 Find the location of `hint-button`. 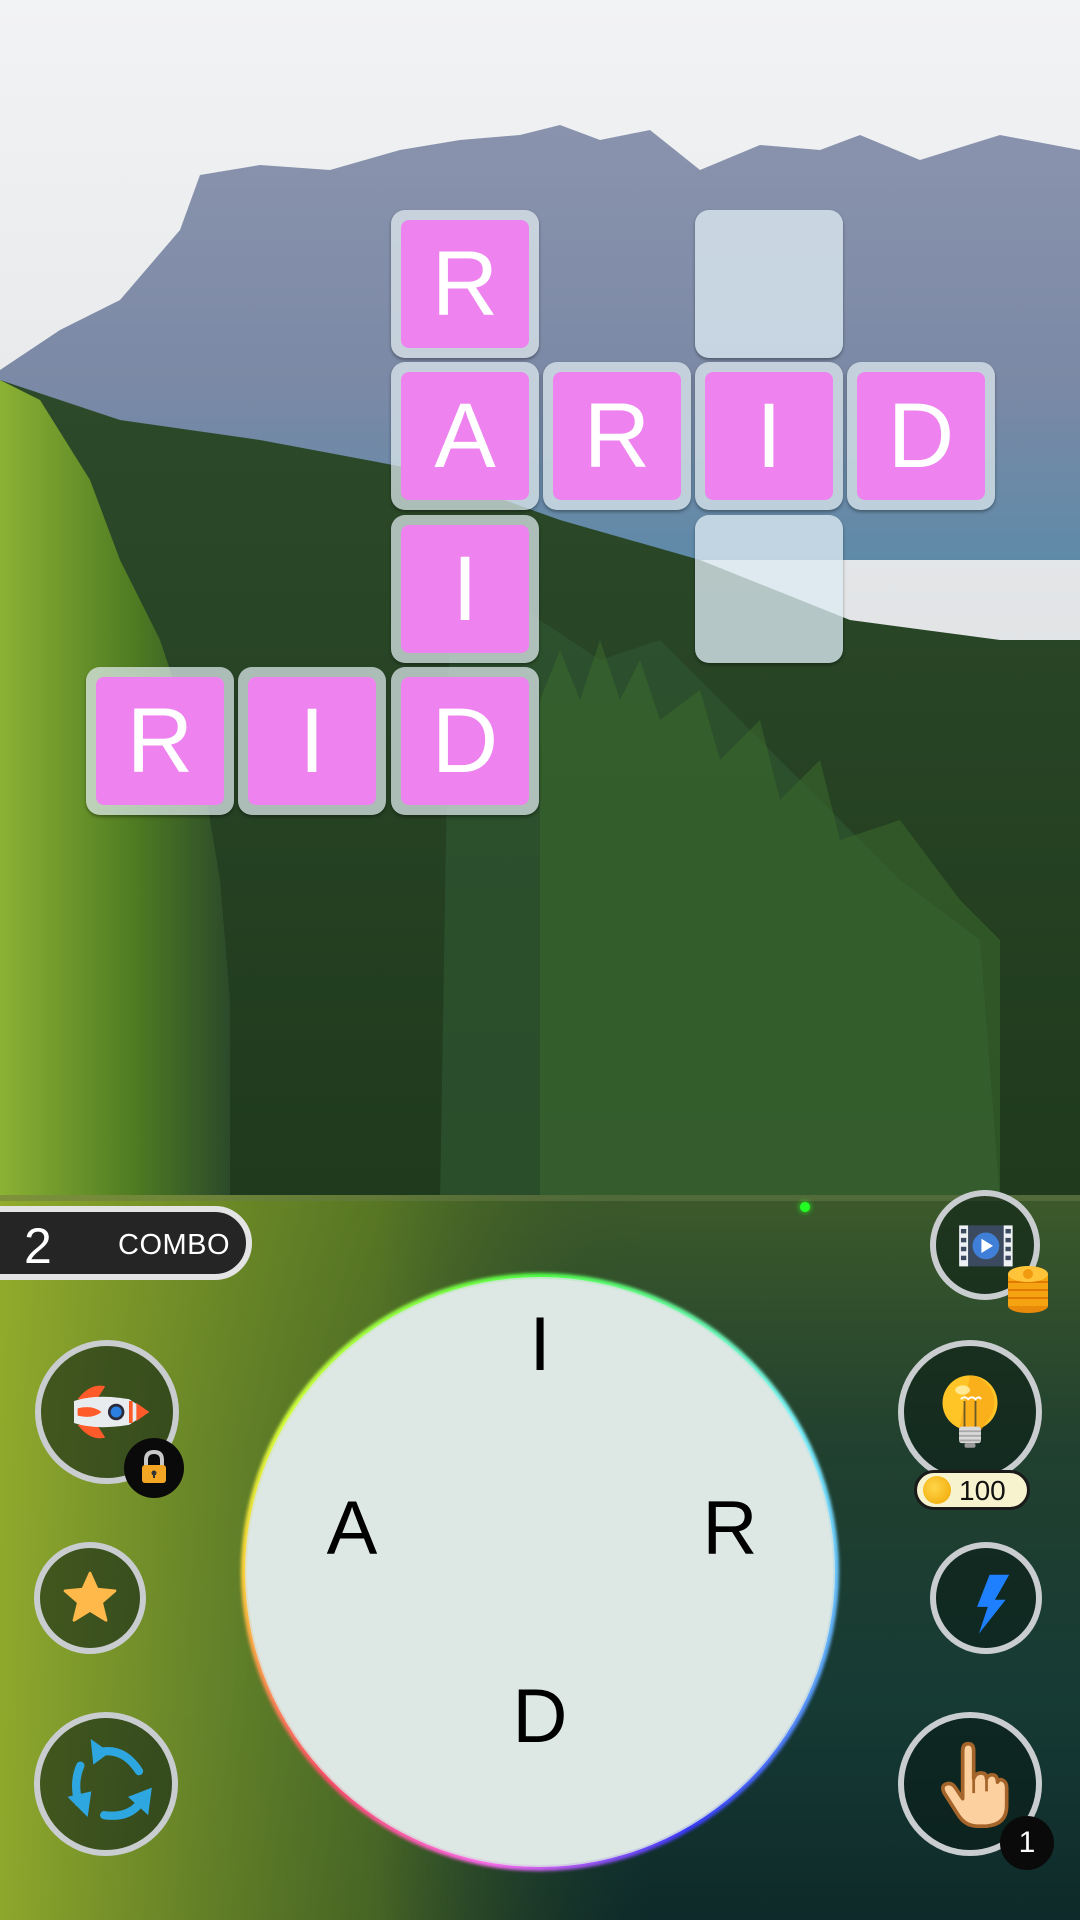

hint-button is located at coordinates (970, 1412).